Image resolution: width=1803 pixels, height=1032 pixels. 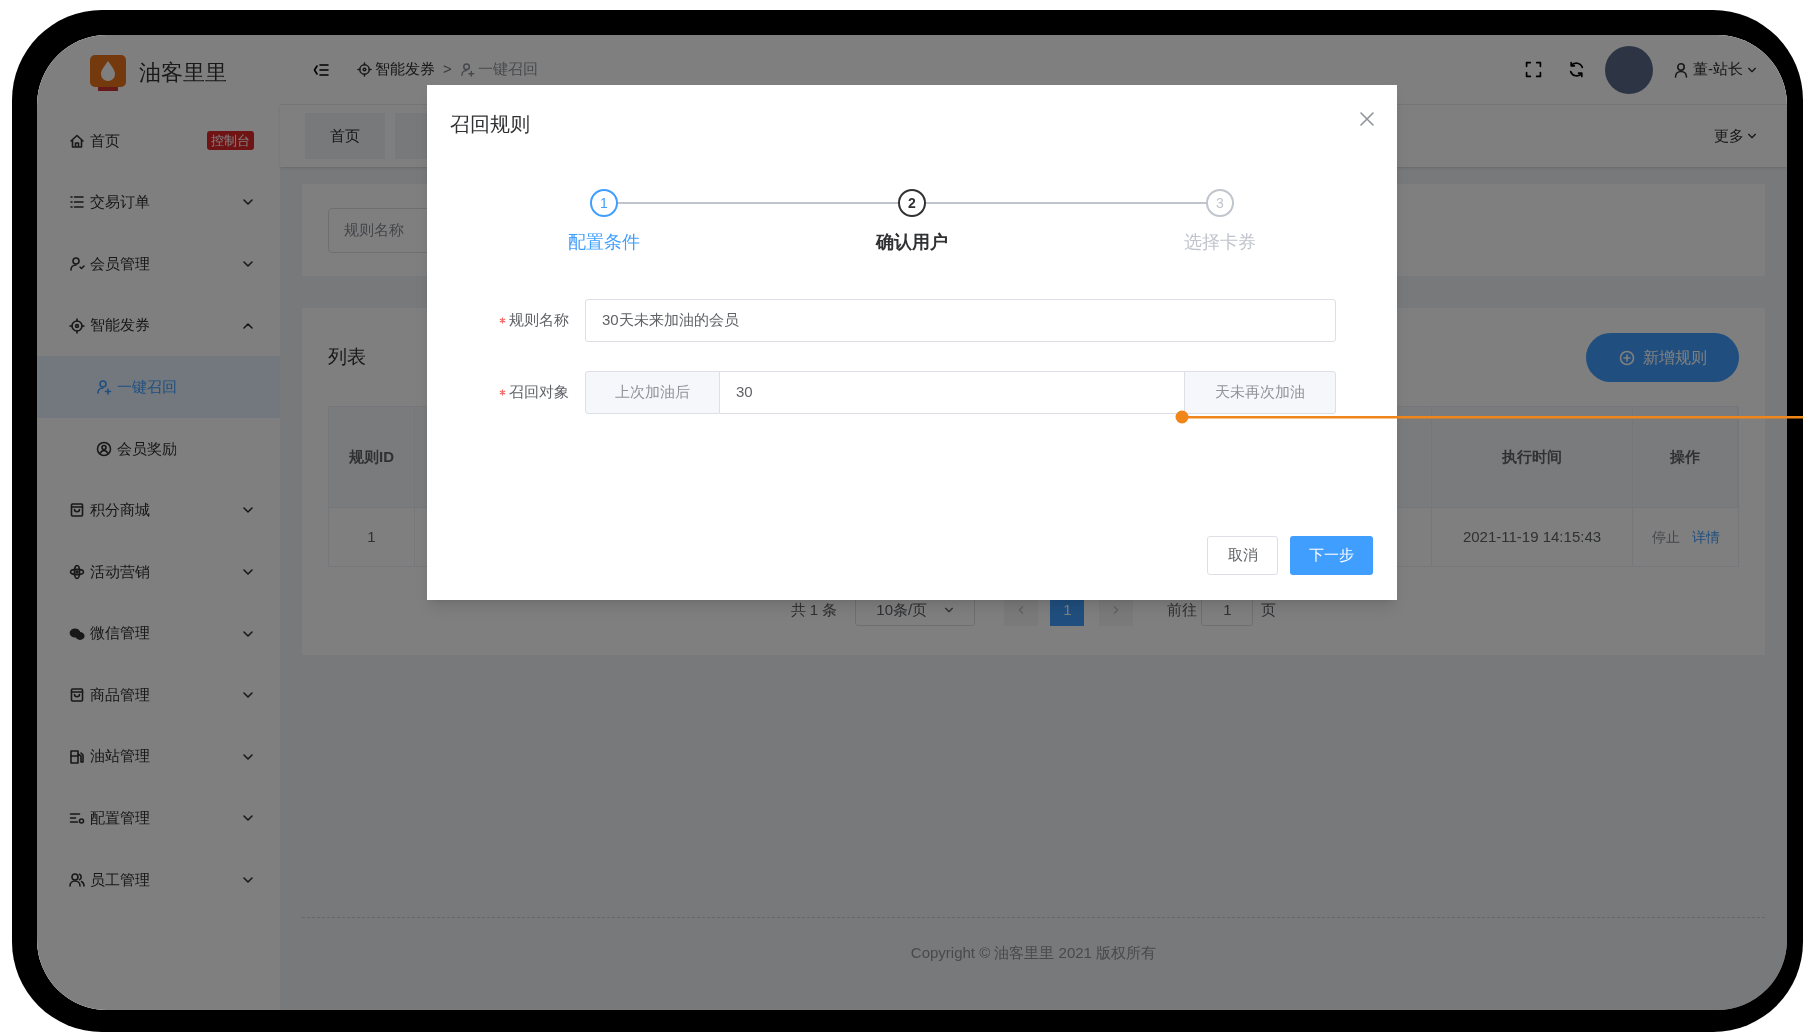 What do you see at coordinates (347, 357) in the screenshot?
I see `list-title: 列表` at bounding box center [347, 357].